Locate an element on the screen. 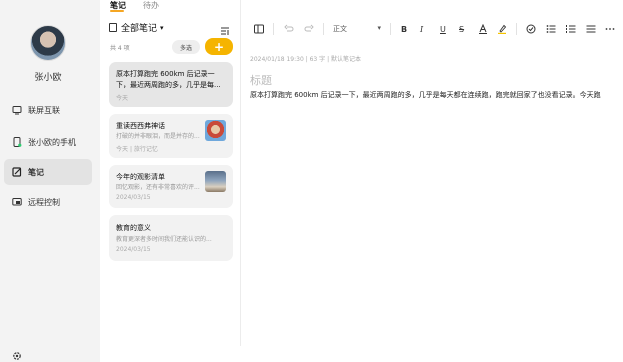 This screenshot has width=623, height=362. remote-control-icon is located at coordinates (17, 202).